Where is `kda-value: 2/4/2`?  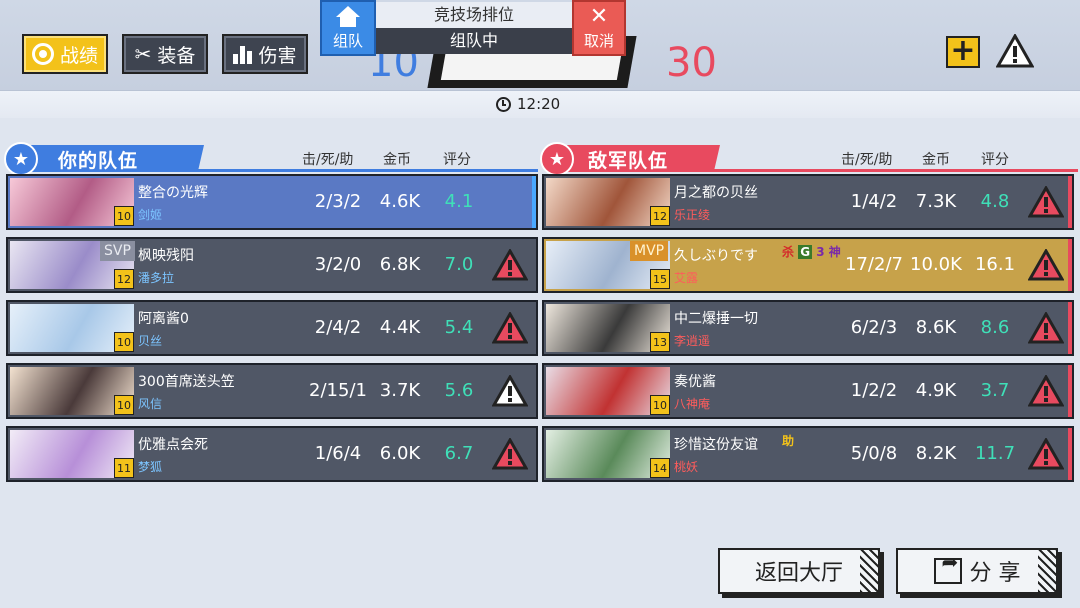 kda-value: 2/4/2 is located at coordinates (338, 327).